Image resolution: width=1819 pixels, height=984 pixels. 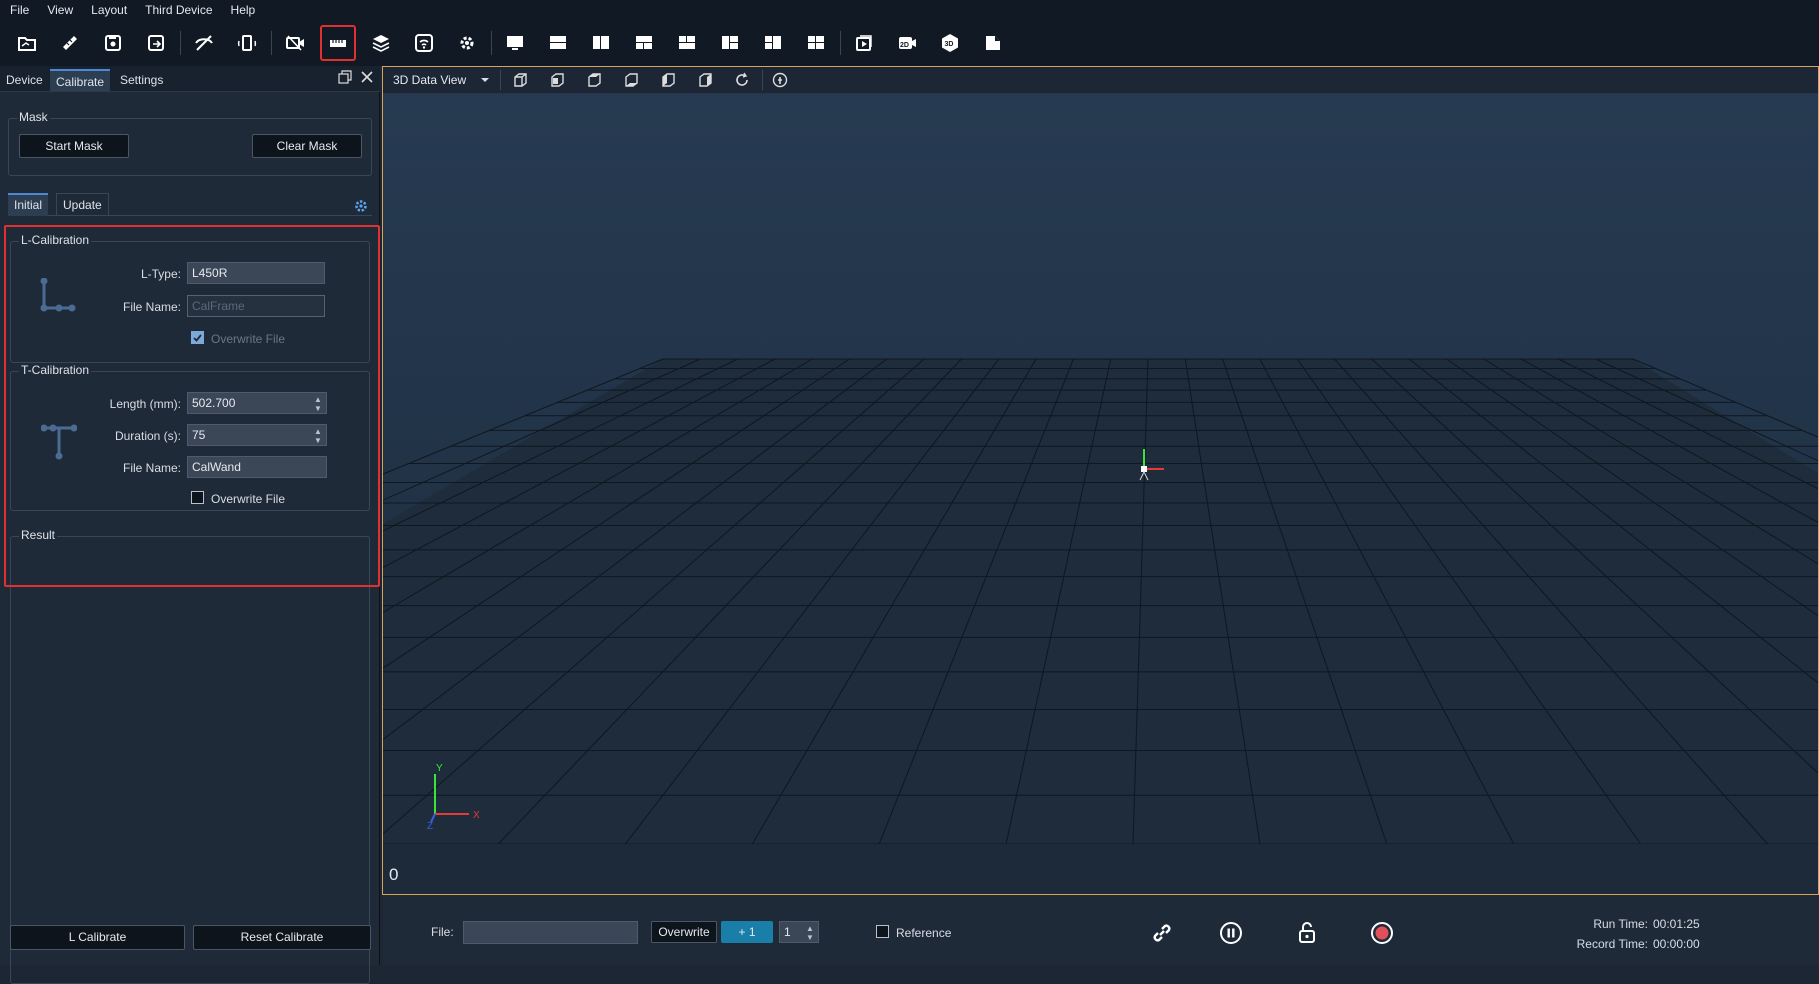 I want to click on view-bottom-icon, so click(x=631, y=80).